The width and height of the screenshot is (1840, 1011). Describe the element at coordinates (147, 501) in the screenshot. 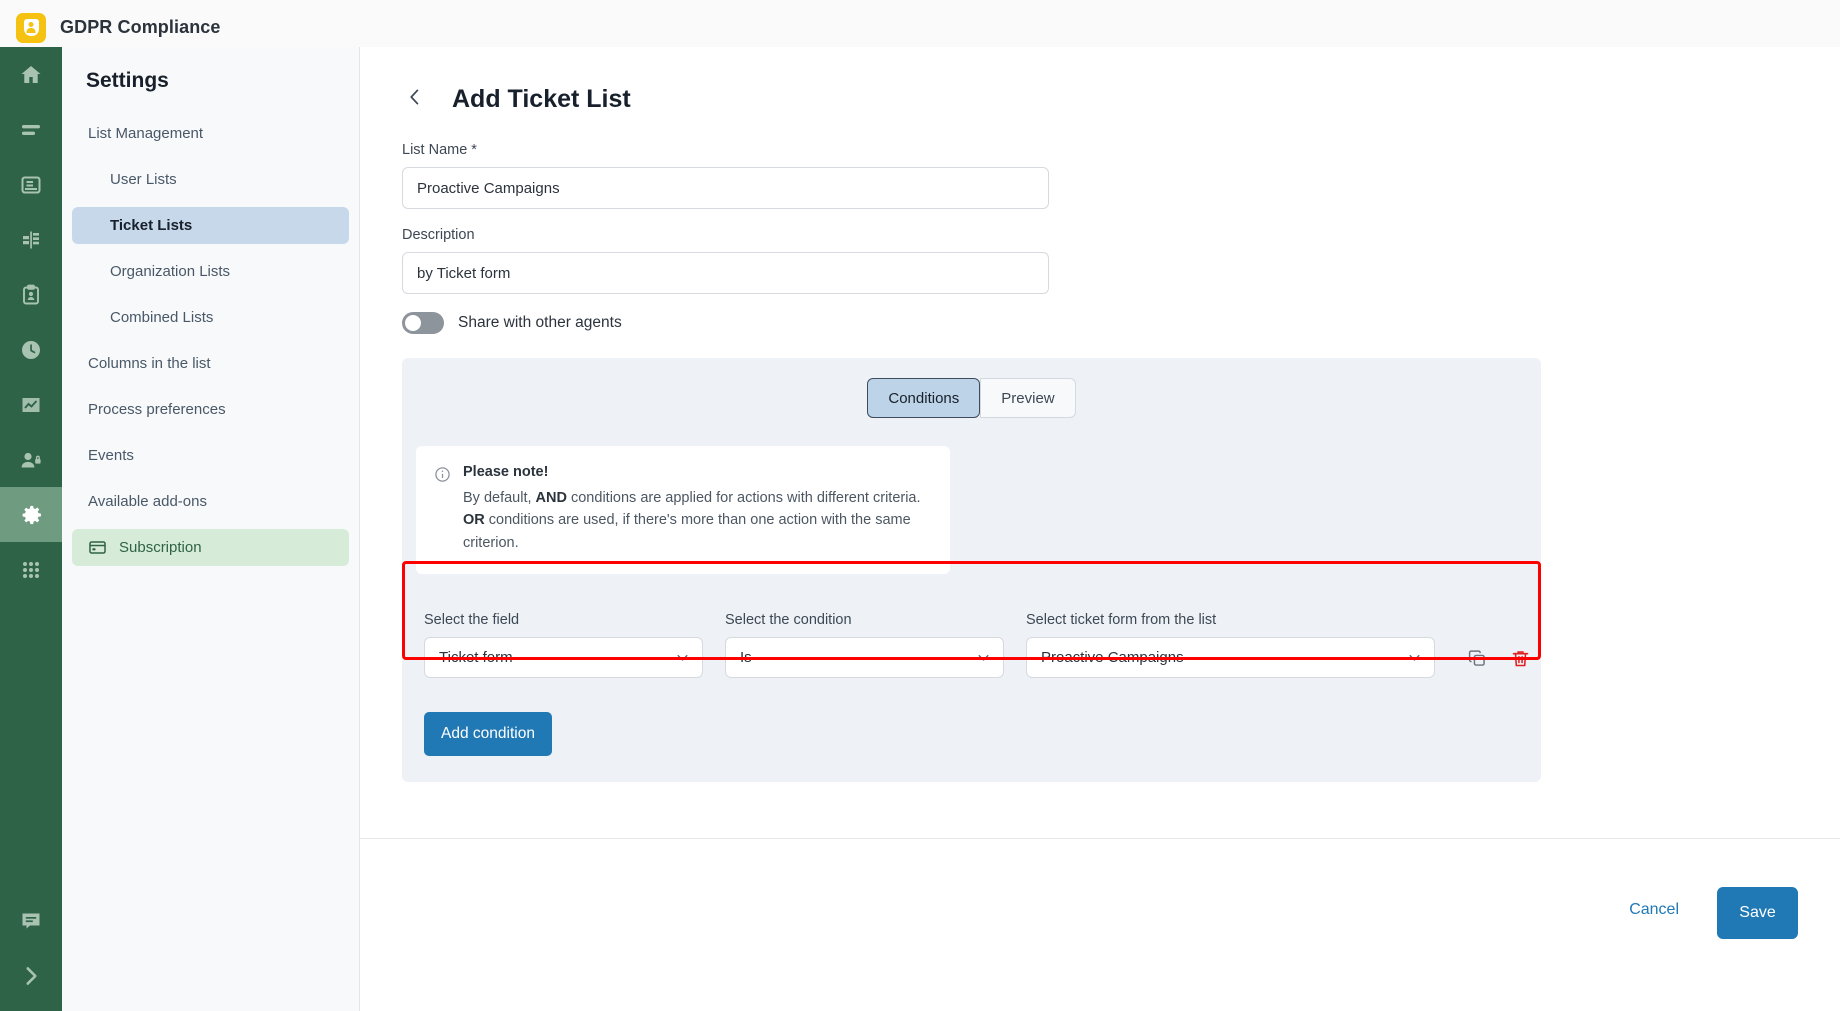

I see `sidebar-item-label: Available add-ons` at that location.